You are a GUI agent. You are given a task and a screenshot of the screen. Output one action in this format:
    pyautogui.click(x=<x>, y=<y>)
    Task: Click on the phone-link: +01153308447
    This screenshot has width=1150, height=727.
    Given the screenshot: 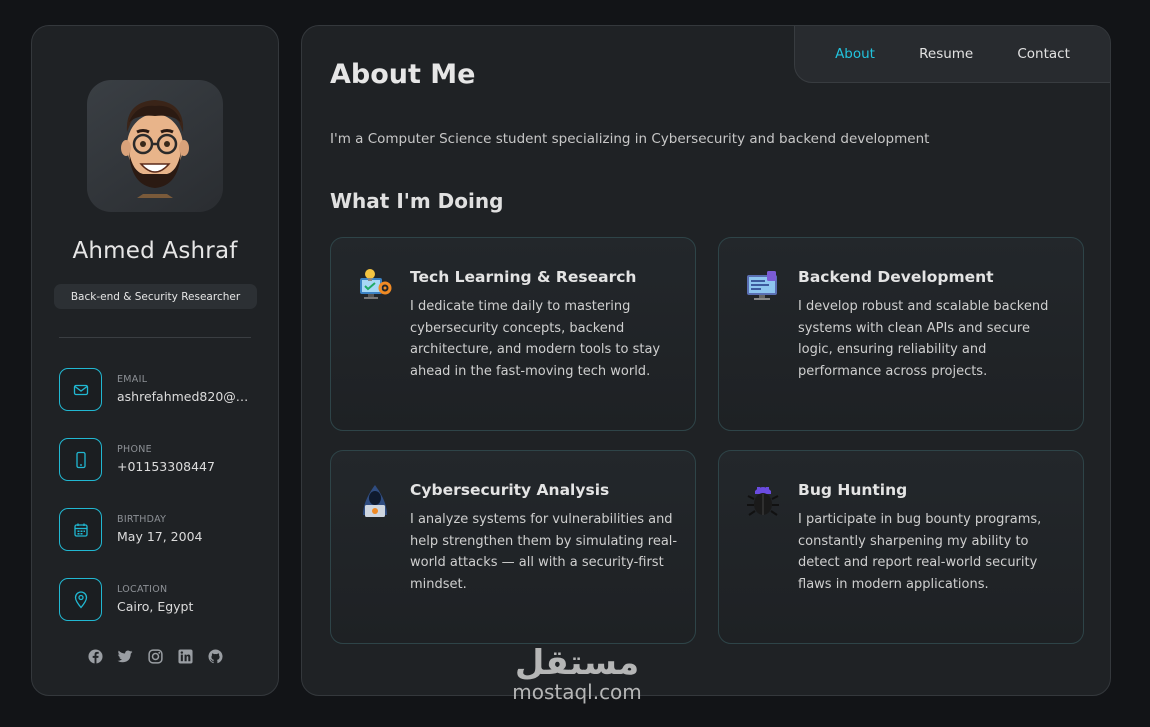 What is the action you would take?
    pyautogui.click(x=183, y=466)
    